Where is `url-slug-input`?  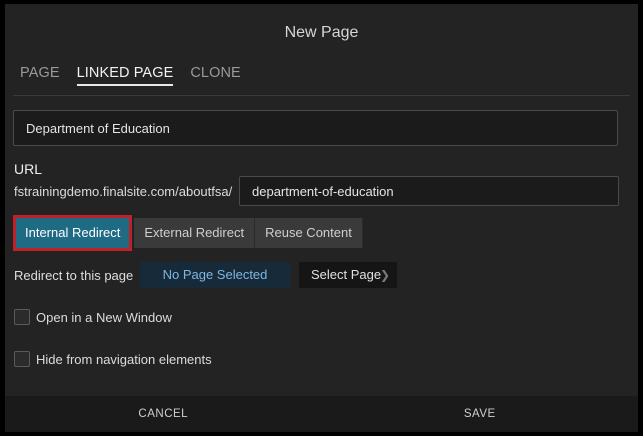
url-slug-input is located at coordinates (429, 191).